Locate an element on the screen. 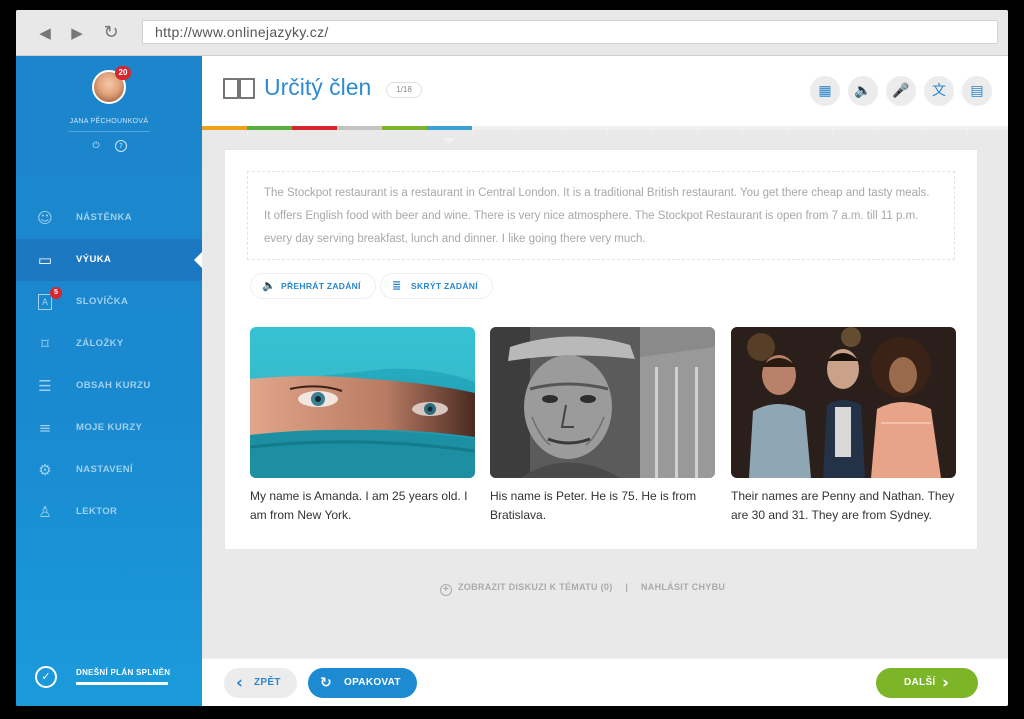  next-button: DALŠÍ › is located at coordinates (927, 683).